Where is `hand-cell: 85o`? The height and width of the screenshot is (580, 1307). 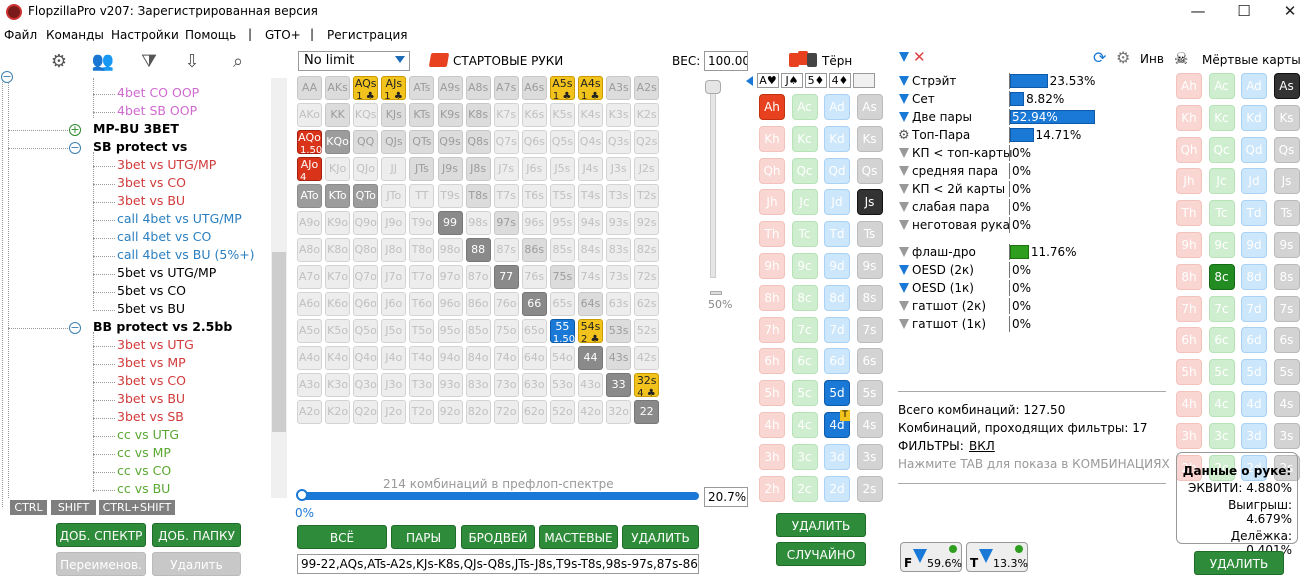 hand-cell: 85o is located at coordinates (478, 331).